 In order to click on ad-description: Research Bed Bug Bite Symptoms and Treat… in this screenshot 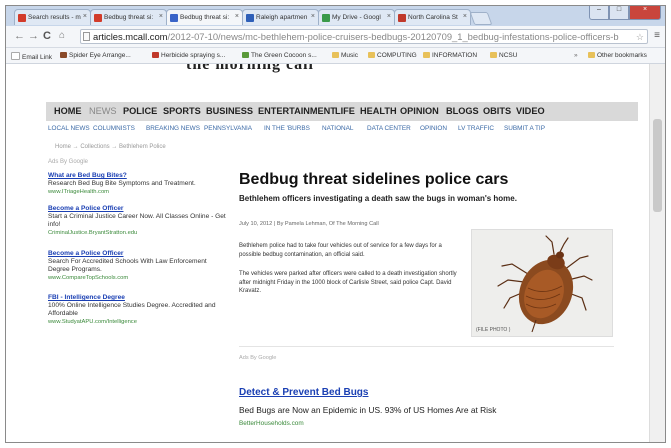, I will do `click(122, 183)`.